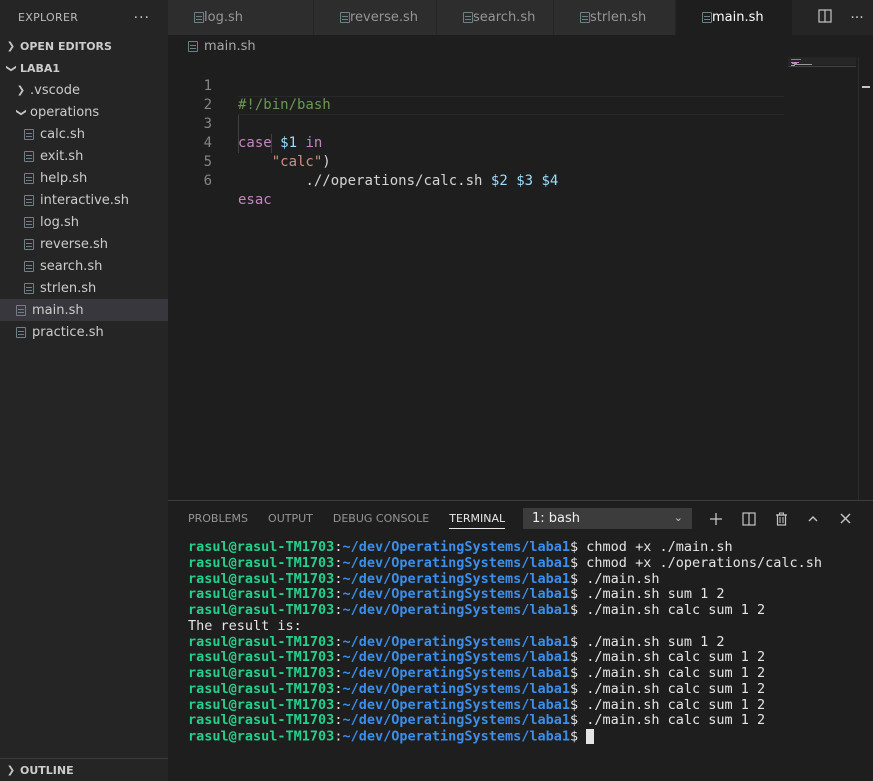 The width and height of the screenshot is (873, 781). What do you see at coordinates (477, 518) in the screenshot?
I see `tab-terminal: TERMINAL` at bounding box center [477, 518].